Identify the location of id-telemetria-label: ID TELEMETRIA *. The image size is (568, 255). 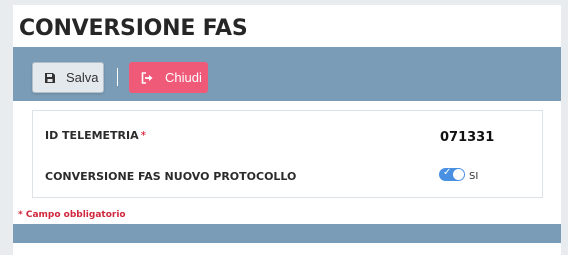
(95, 135).